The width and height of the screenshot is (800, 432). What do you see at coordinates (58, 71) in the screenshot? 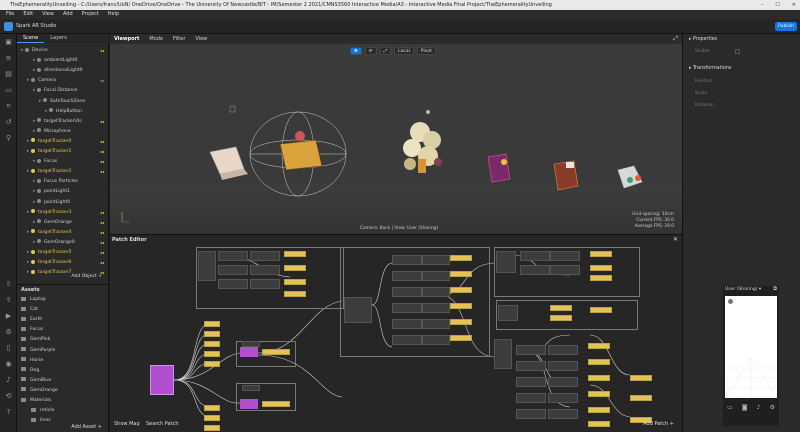
I see `scene-item: ▸ directionalLight0` at bounding box center [58, 71].